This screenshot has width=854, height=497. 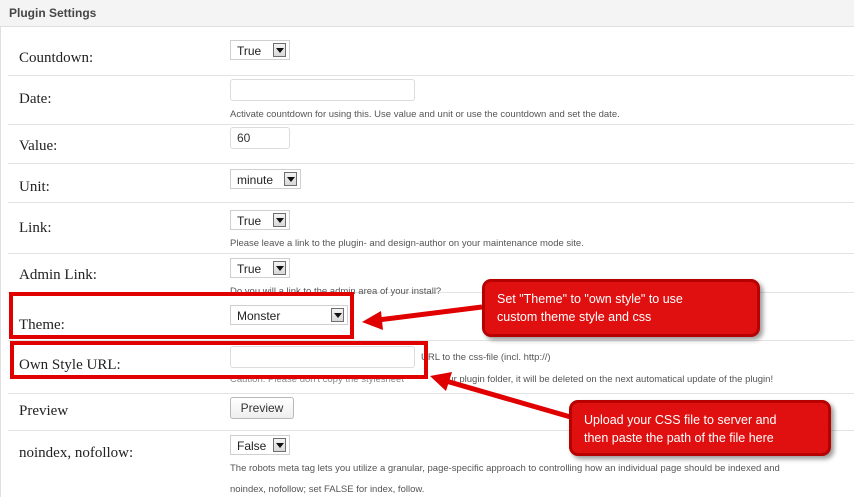 I want to click on date-label: Date:, so click(x=35, y=99).